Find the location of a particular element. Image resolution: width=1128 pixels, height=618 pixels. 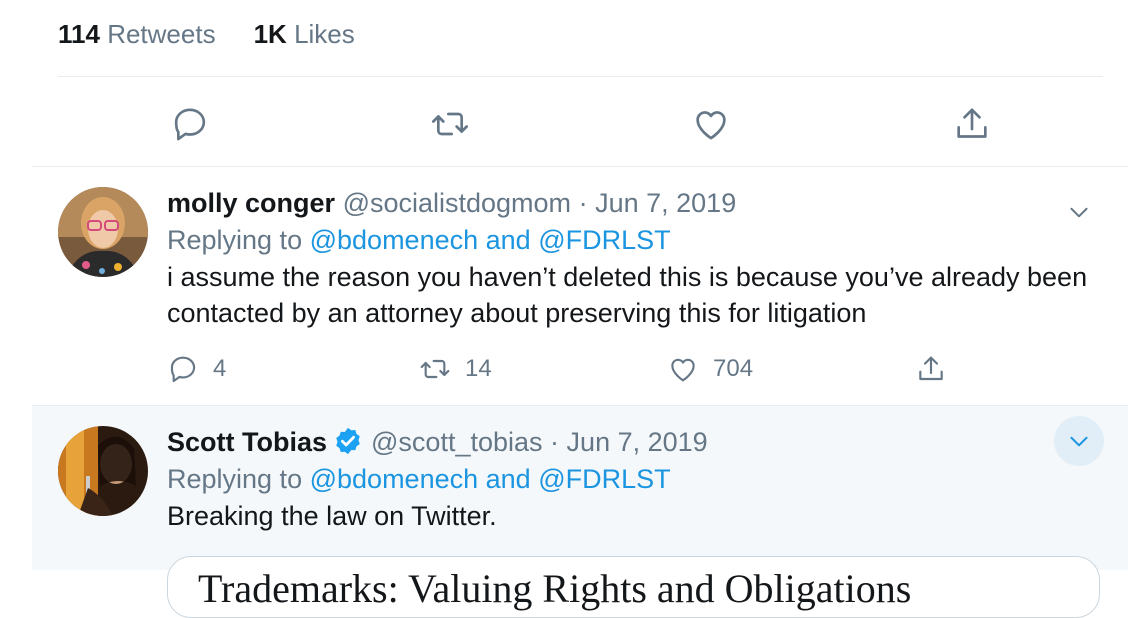

tweet-header: Scott Tobias @scott_tobias · Jun 7, 2019 is located at coordinates (627, 442).